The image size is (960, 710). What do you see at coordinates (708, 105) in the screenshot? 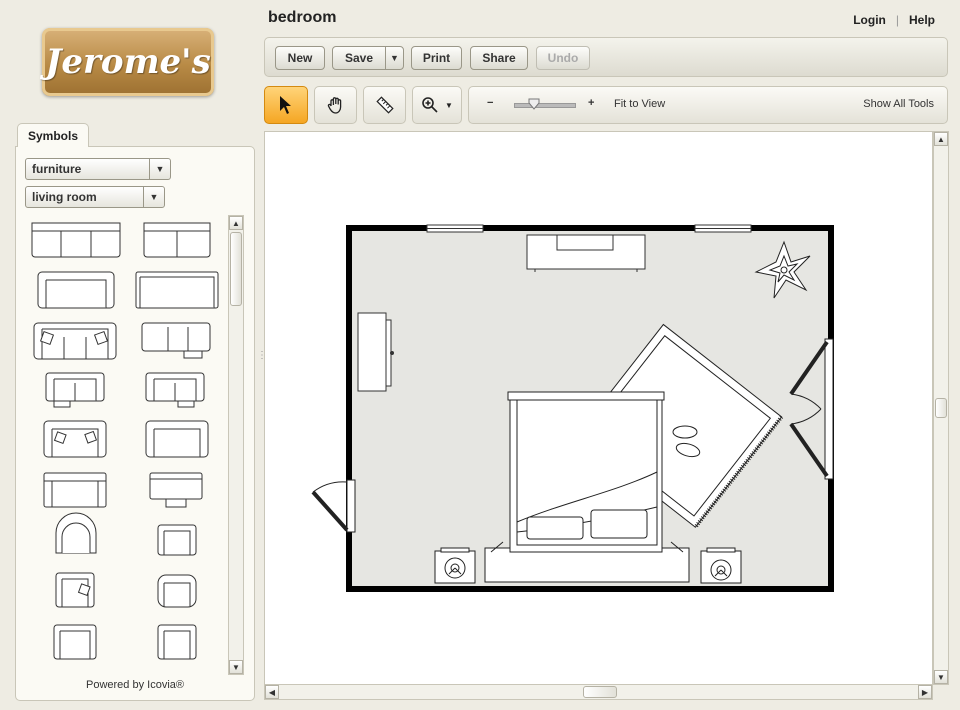
I see `view-controls-bar: − + Fit to View Show All Tools` at bounding box center [708, 105].